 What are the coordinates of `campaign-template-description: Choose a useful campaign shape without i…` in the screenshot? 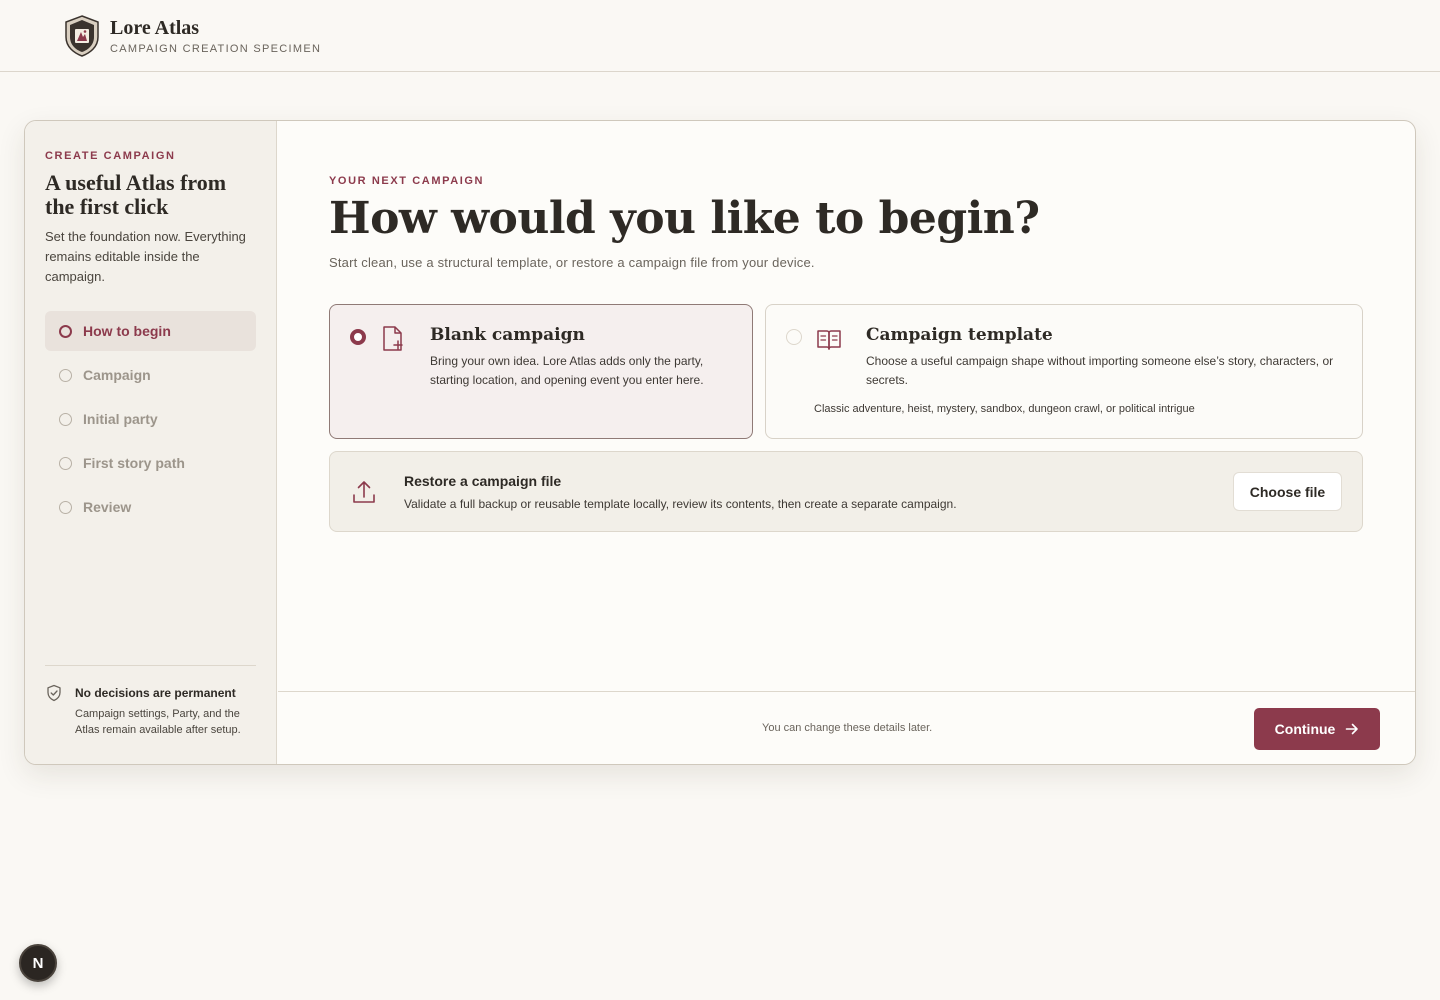 It's located at (1100, 370).